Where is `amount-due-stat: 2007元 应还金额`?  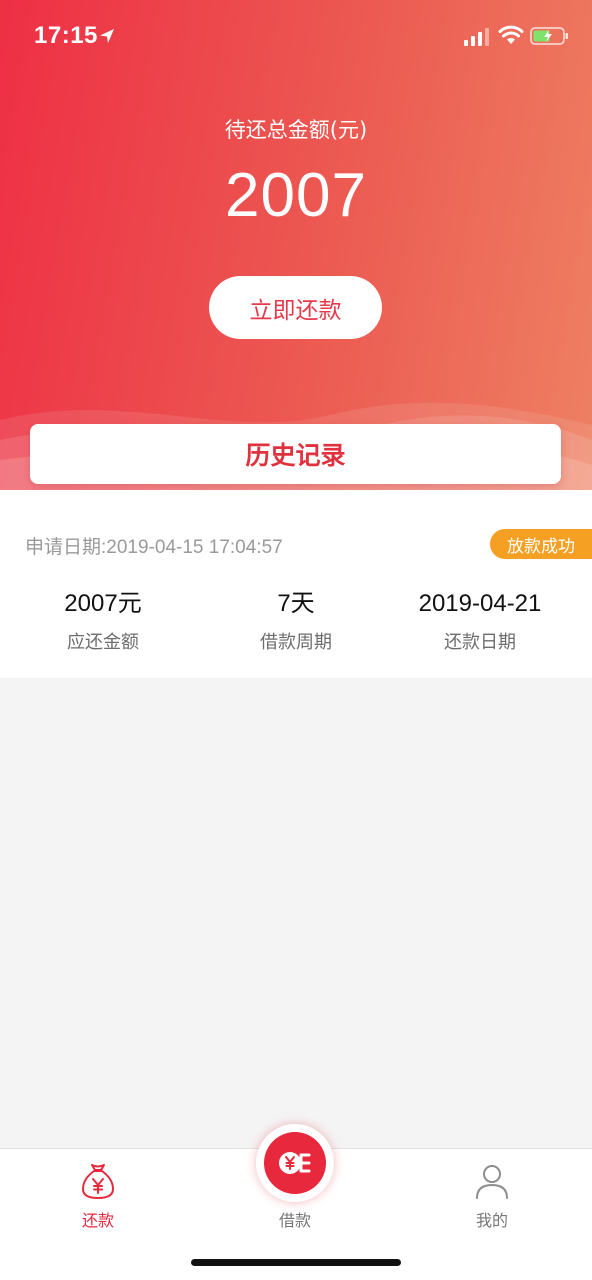
amount-due-stat: 2007元 应还金额 is located at coordinates (103, 621).